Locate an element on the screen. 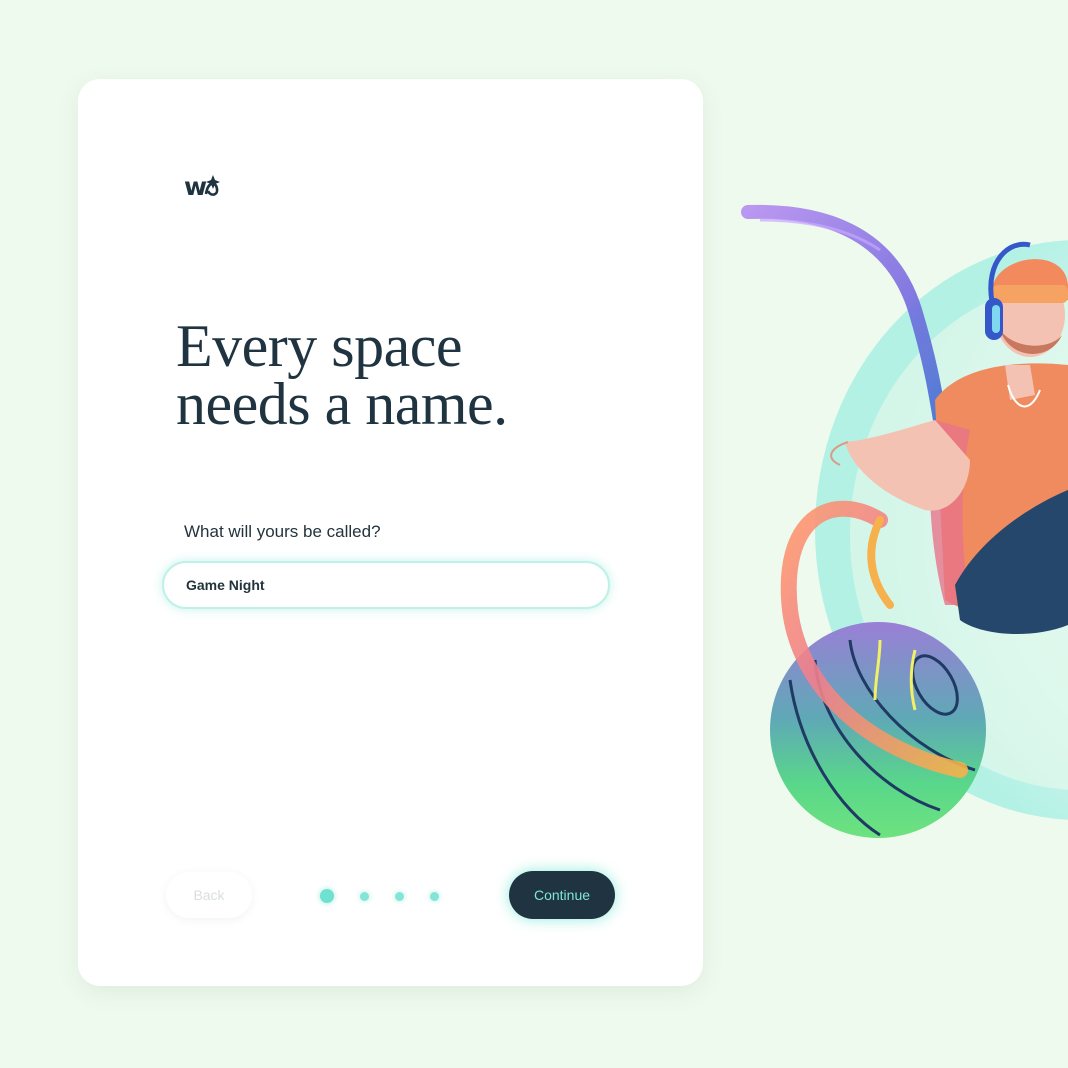  wonder-logo: w is located at coordinates (231, 189).